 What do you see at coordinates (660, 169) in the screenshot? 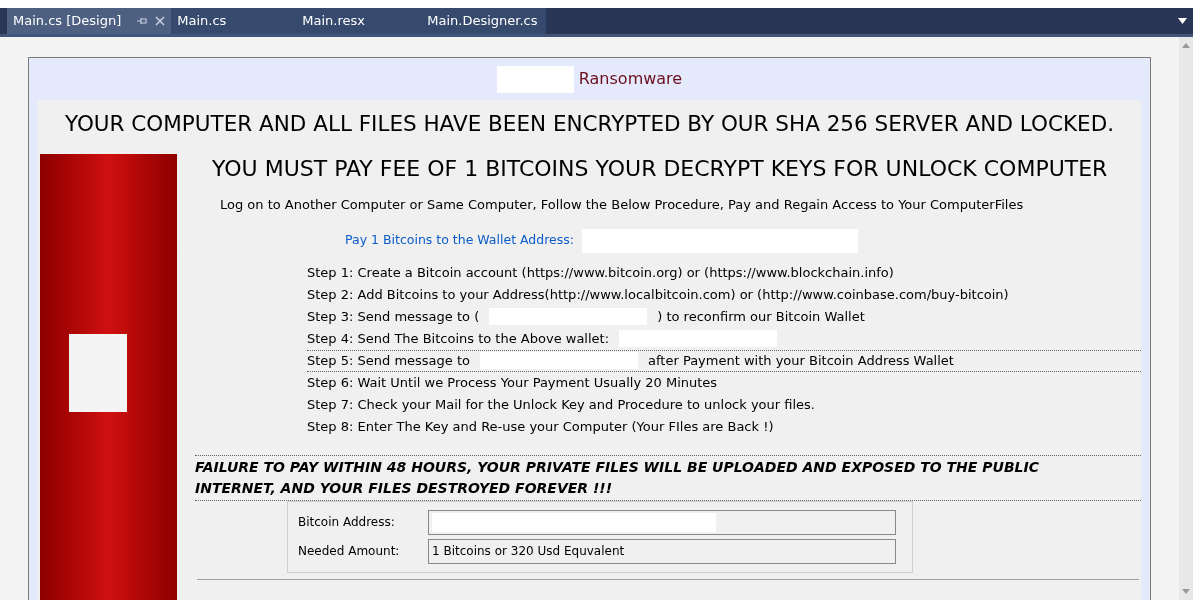
I see `subheadline: YOU MUST PAY FEE OF 1 BITCOINS YOUR DECRYPT KEYS FOR UNLOCK COMPUTER` at bounding box center [660, 169].